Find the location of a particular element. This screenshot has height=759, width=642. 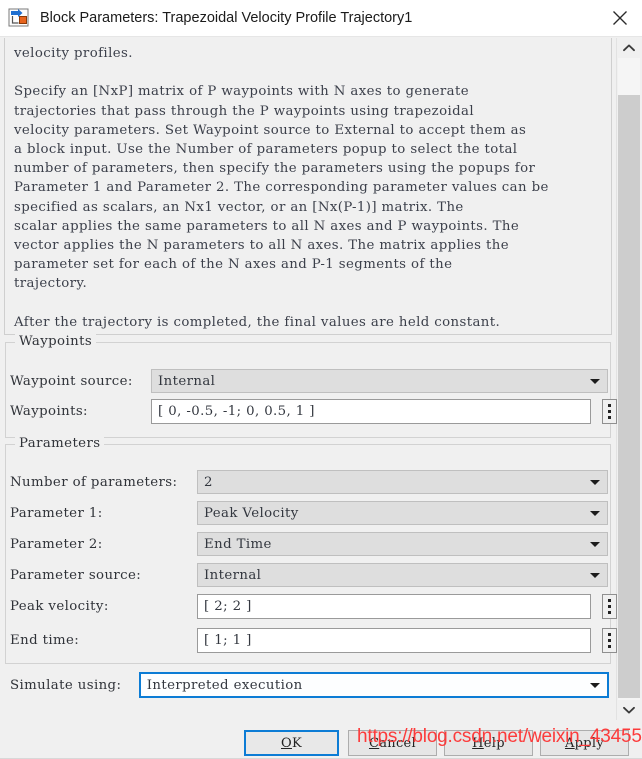

simulate-using-row: Simulate using: Interpreted execution is located at coordinates (309, 685).